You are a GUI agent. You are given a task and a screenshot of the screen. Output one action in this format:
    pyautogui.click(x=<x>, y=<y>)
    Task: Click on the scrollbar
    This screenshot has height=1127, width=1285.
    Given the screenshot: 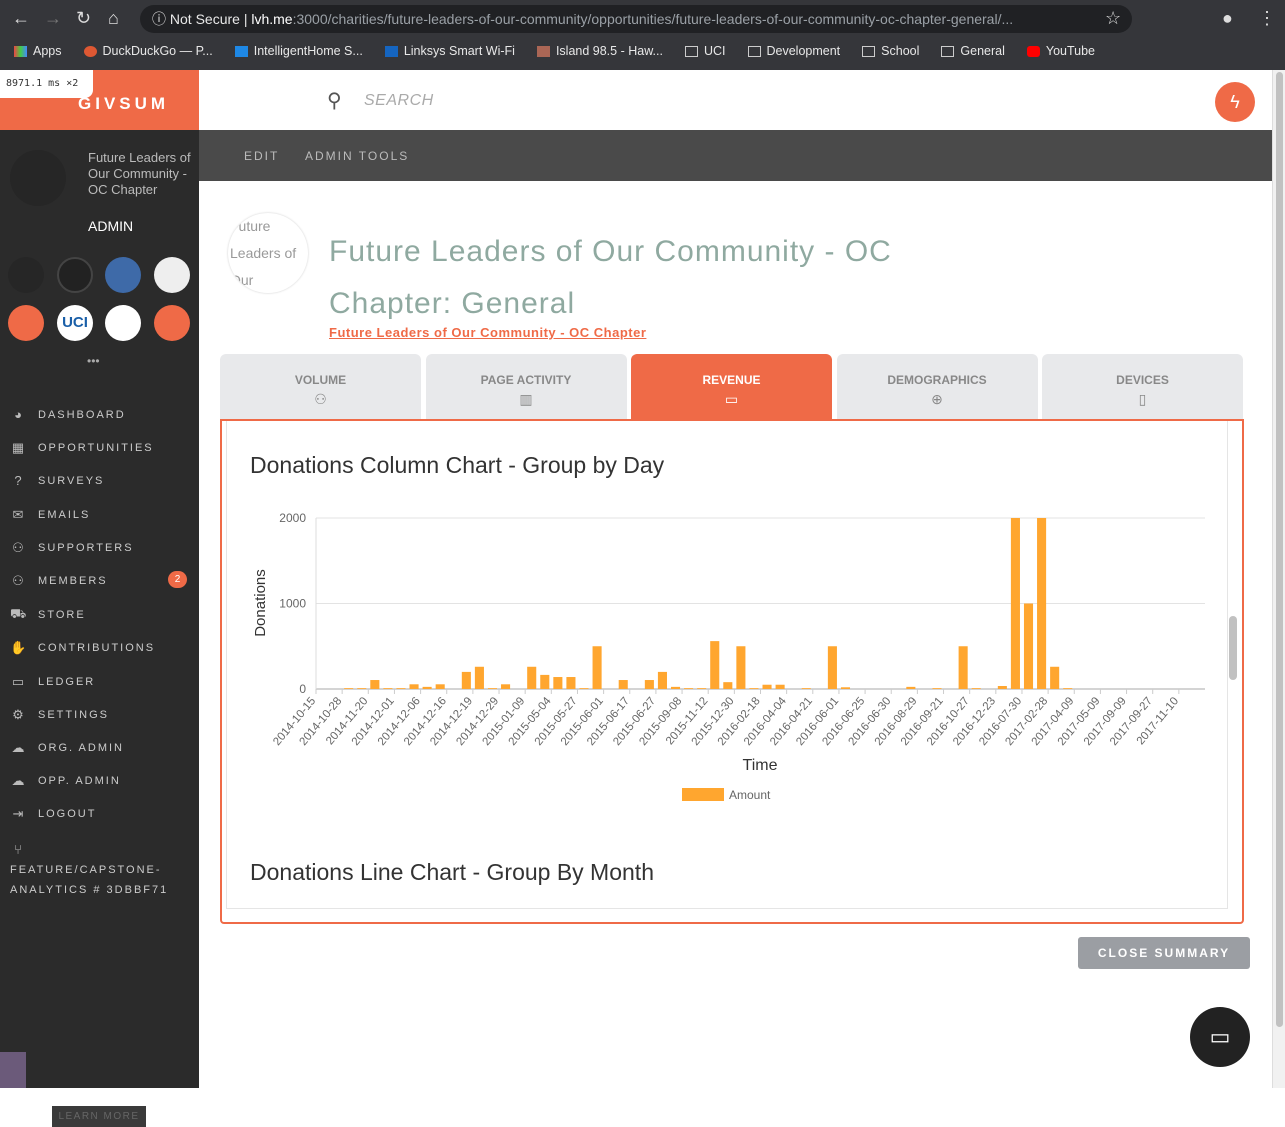 What is the action you would take?
    pyautogui.click(x=1278, y=579)
    